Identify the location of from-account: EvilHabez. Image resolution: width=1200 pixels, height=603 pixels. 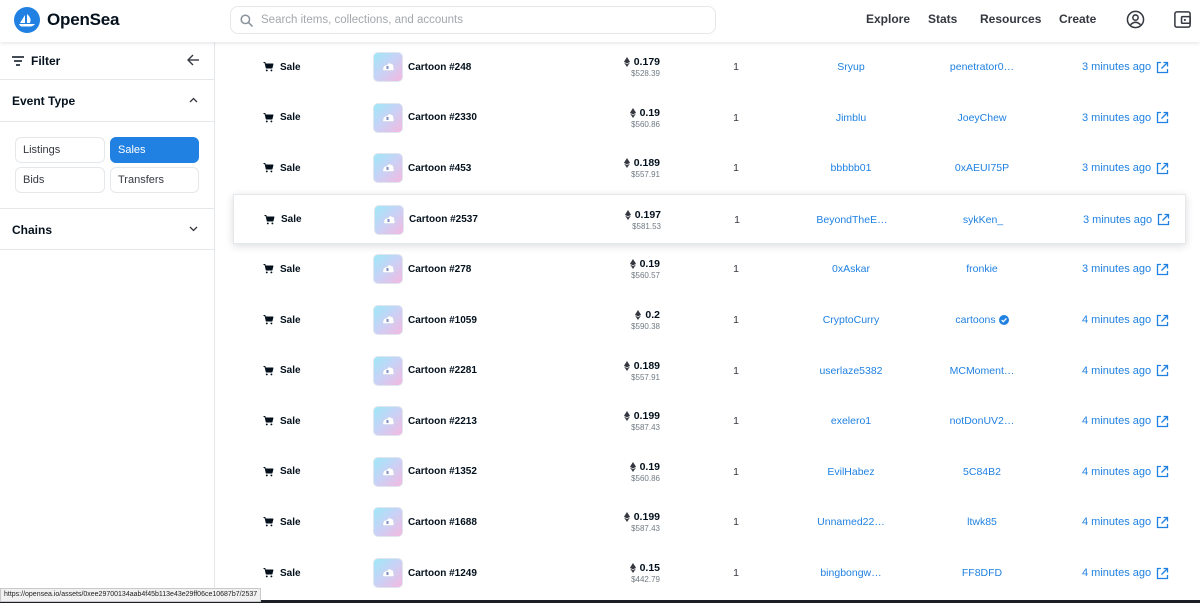
(850, 472).